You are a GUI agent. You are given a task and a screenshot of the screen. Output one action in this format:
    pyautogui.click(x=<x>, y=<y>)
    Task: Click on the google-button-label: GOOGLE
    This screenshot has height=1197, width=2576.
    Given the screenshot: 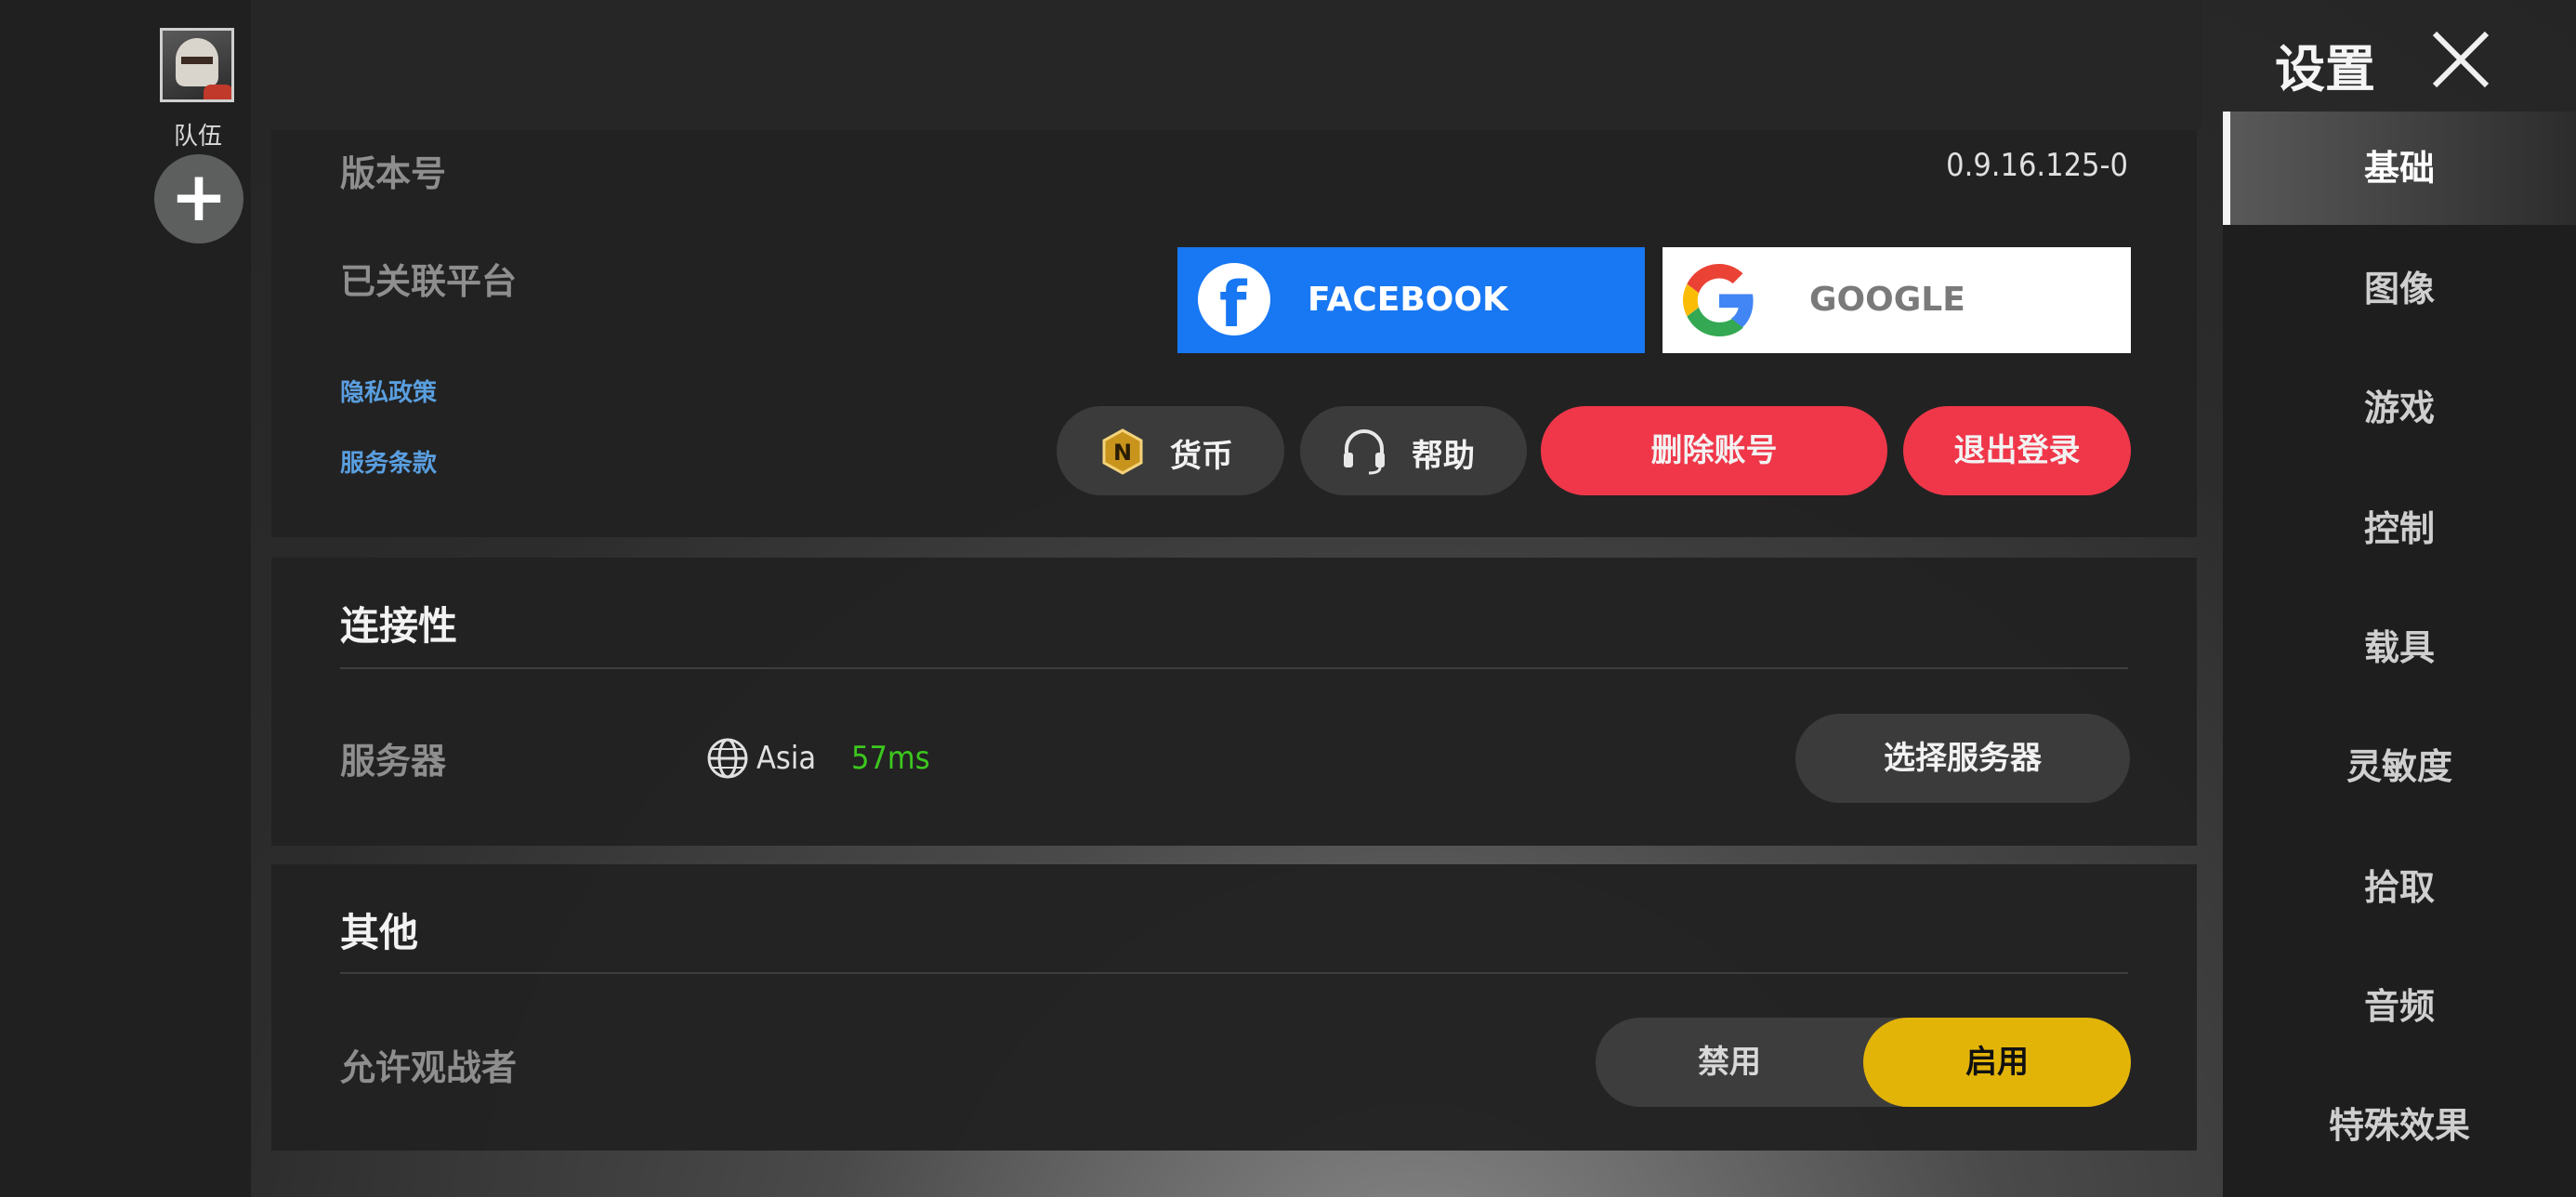 What is the action you would take?
    pyautogui.click(x=1887, y=300)
    